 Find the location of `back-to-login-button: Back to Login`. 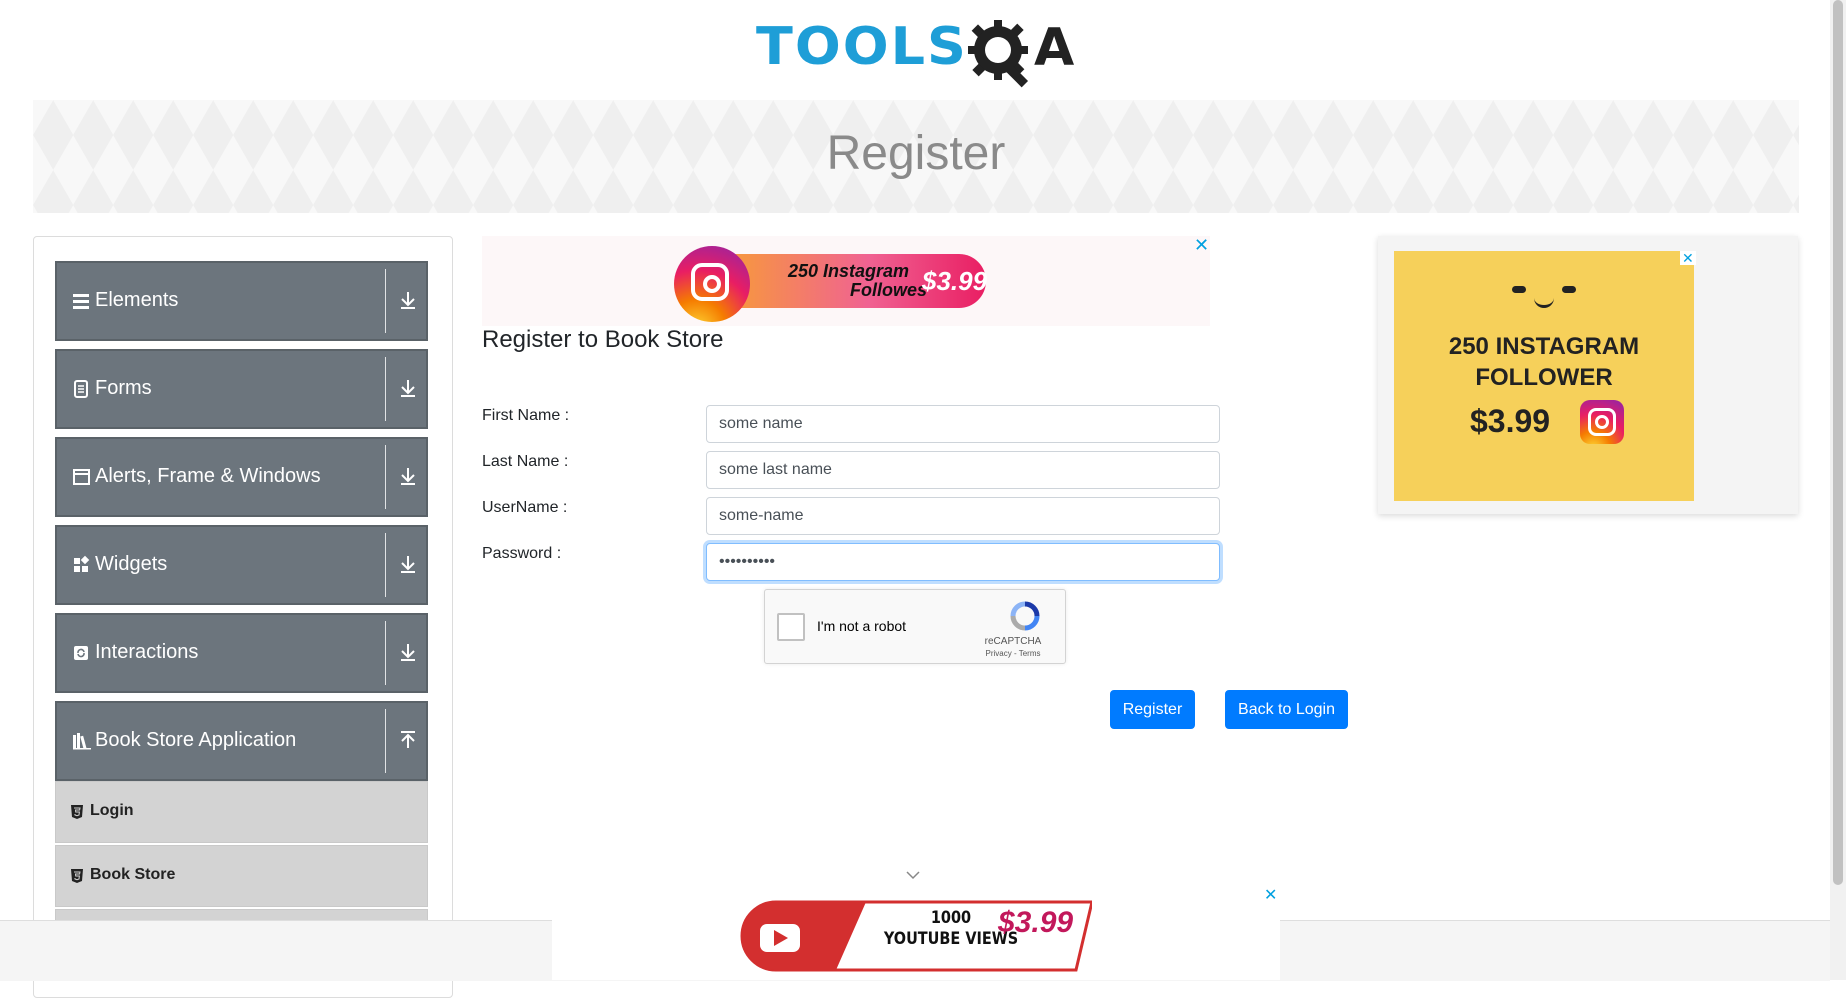

back-to-login-button: Back to Login is located at coordinates (1286, 709).